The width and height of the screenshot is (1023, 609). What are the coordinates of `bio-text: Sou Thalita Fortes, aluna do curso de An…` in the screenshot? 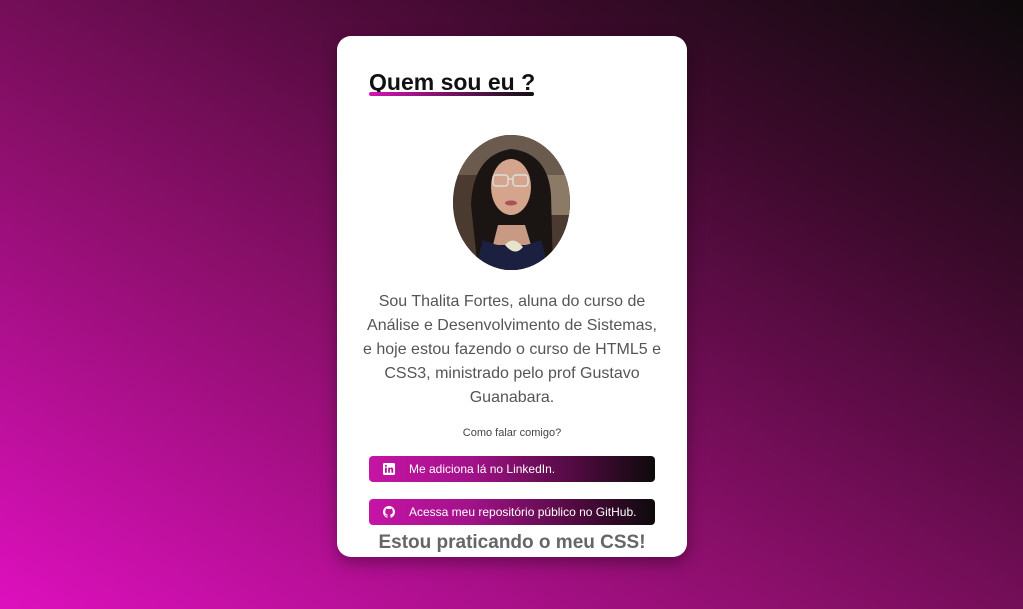 It's located at (512, 349).